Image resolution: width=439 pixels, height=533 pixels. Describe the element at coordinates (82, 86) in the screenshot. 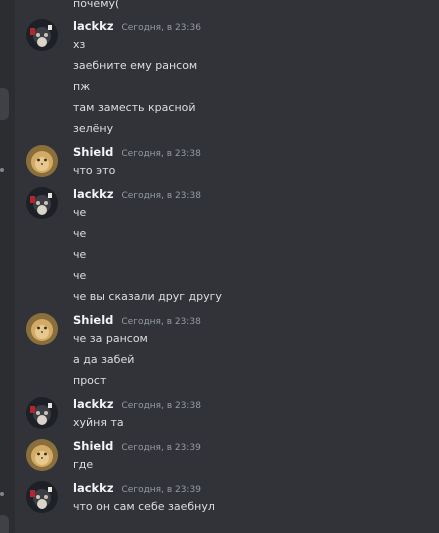

I see `message-text: пж` at that location.